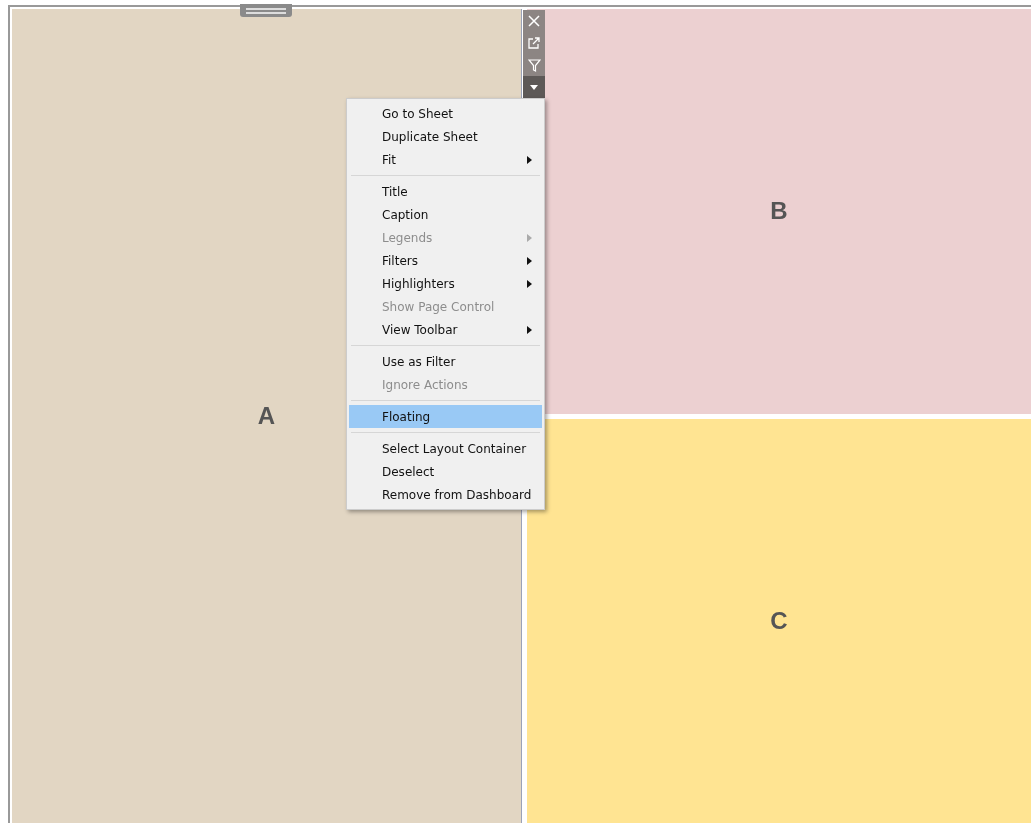 The height and width of the screenshot is (823, 1031). Describe the element at coordinates (445, 113) in the screenshot. I see `menu-item: Go to Sheet` at that location.